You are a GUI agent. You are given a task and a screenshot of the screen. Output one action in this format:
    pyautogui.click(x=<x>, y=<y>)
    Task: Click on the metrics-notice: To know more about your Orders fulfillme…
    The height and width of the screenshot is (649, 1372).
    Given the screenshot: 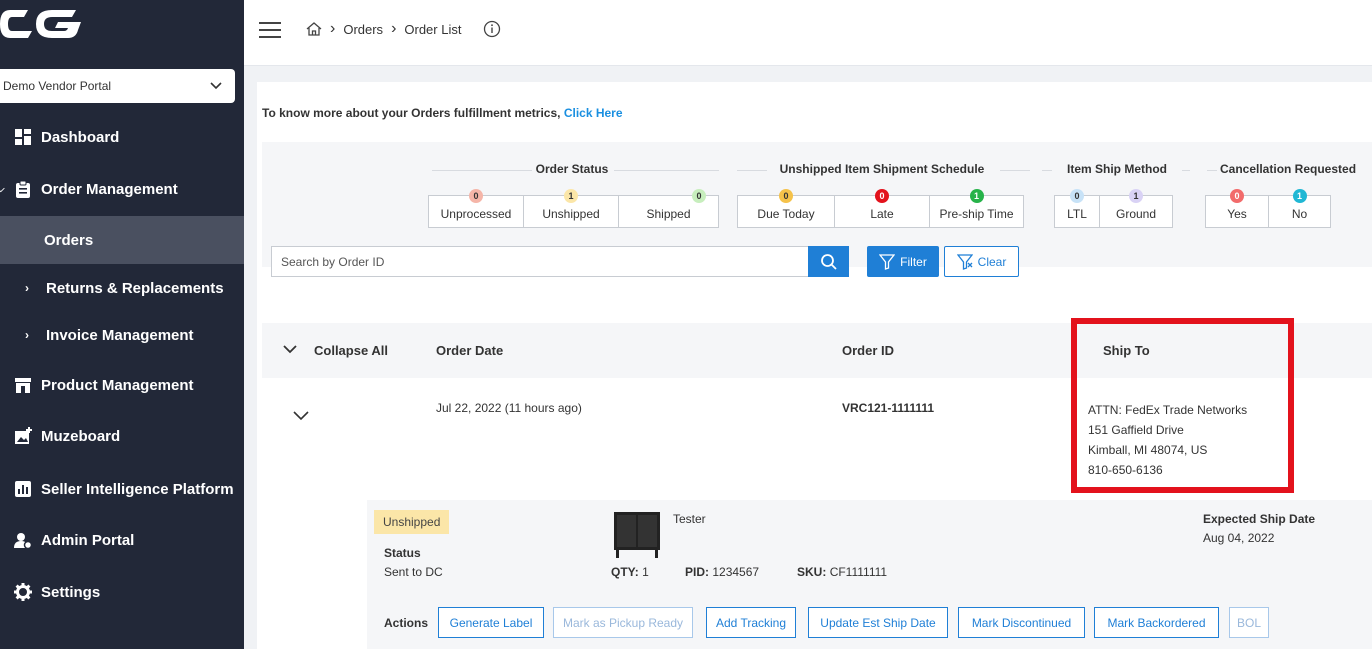 What is the action you would take?
    pyautogui.click(x=442, y=113)
    